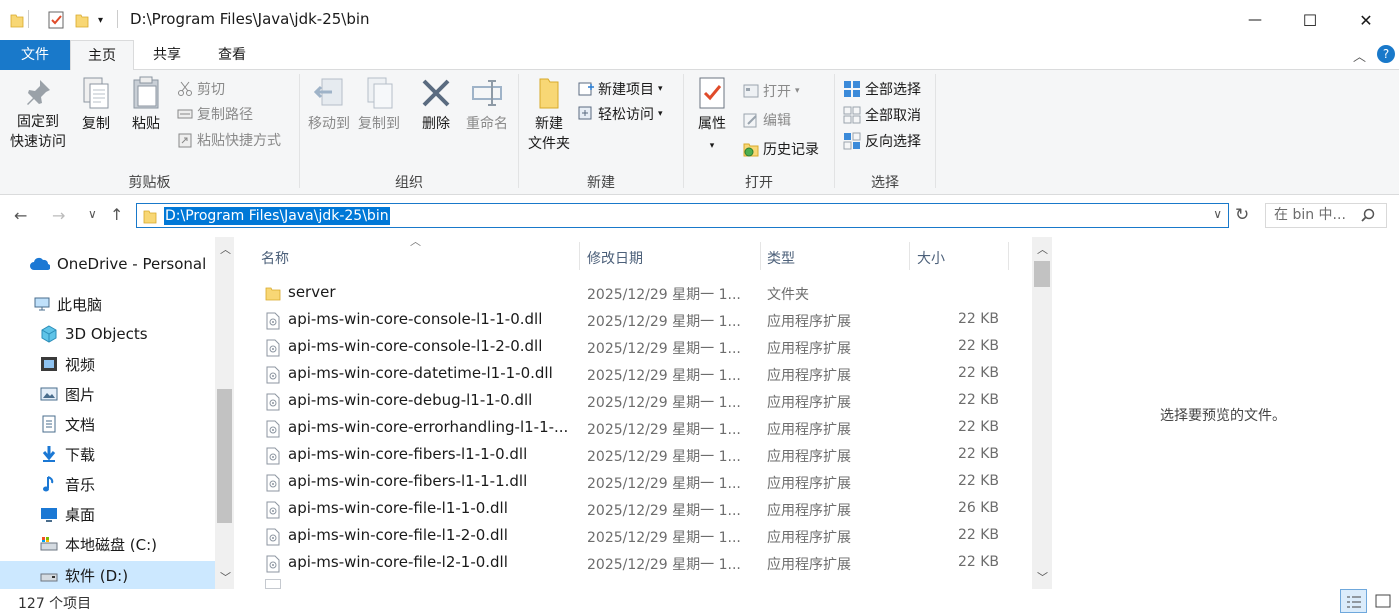 This screenshot has height=615, width=1399. I want to click on address-dropdown-icon: ∨, so click(1217, 214).